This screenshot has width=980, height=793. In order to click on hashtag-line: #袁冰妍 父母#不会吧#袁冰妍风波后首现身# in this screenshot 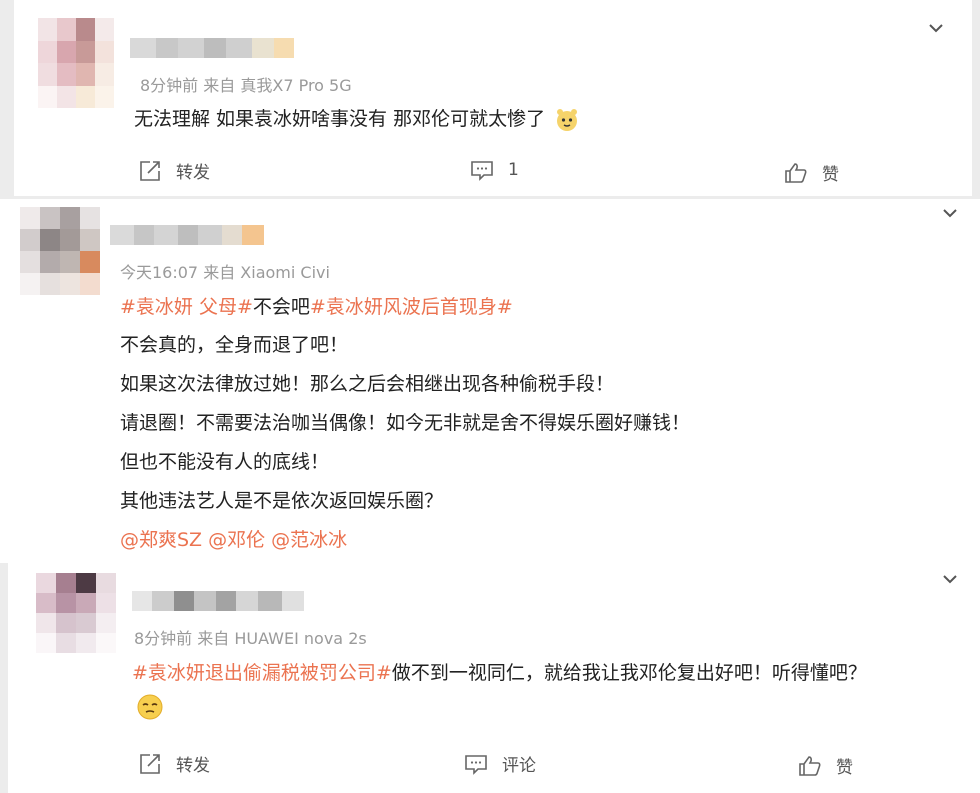, I will do `click(316, 305)`.